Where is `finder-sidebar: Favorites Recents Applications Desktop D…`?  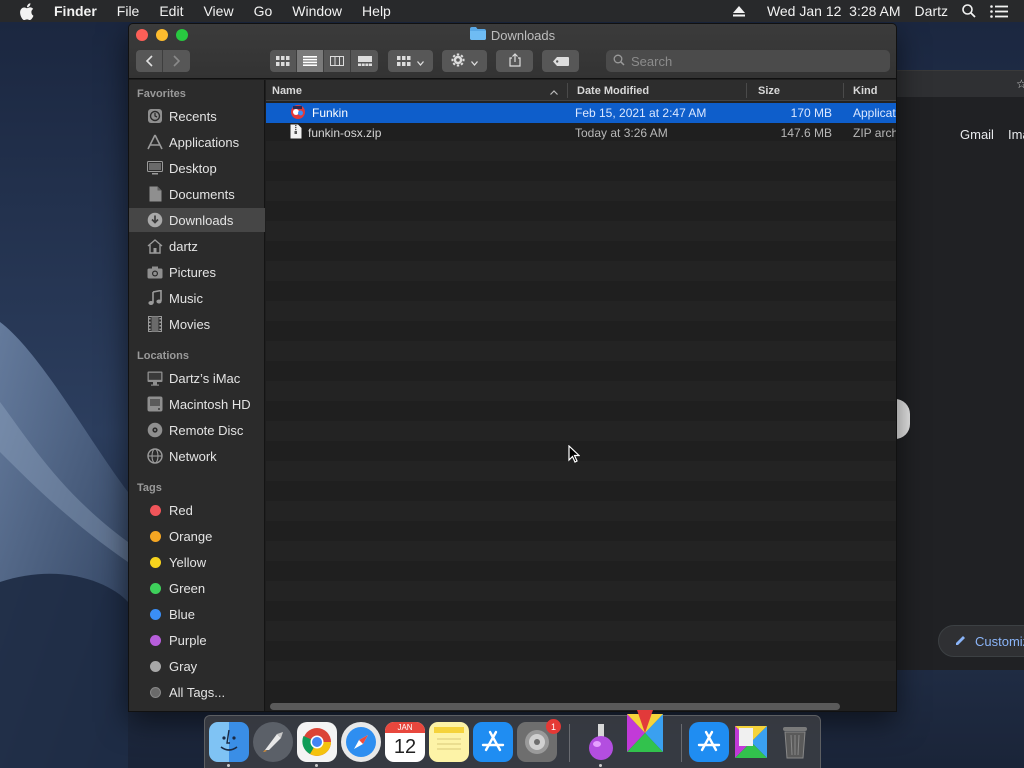 finder-sidebar: Favorites Recents Applications Desktop D… is located at coordinates (197, 395).